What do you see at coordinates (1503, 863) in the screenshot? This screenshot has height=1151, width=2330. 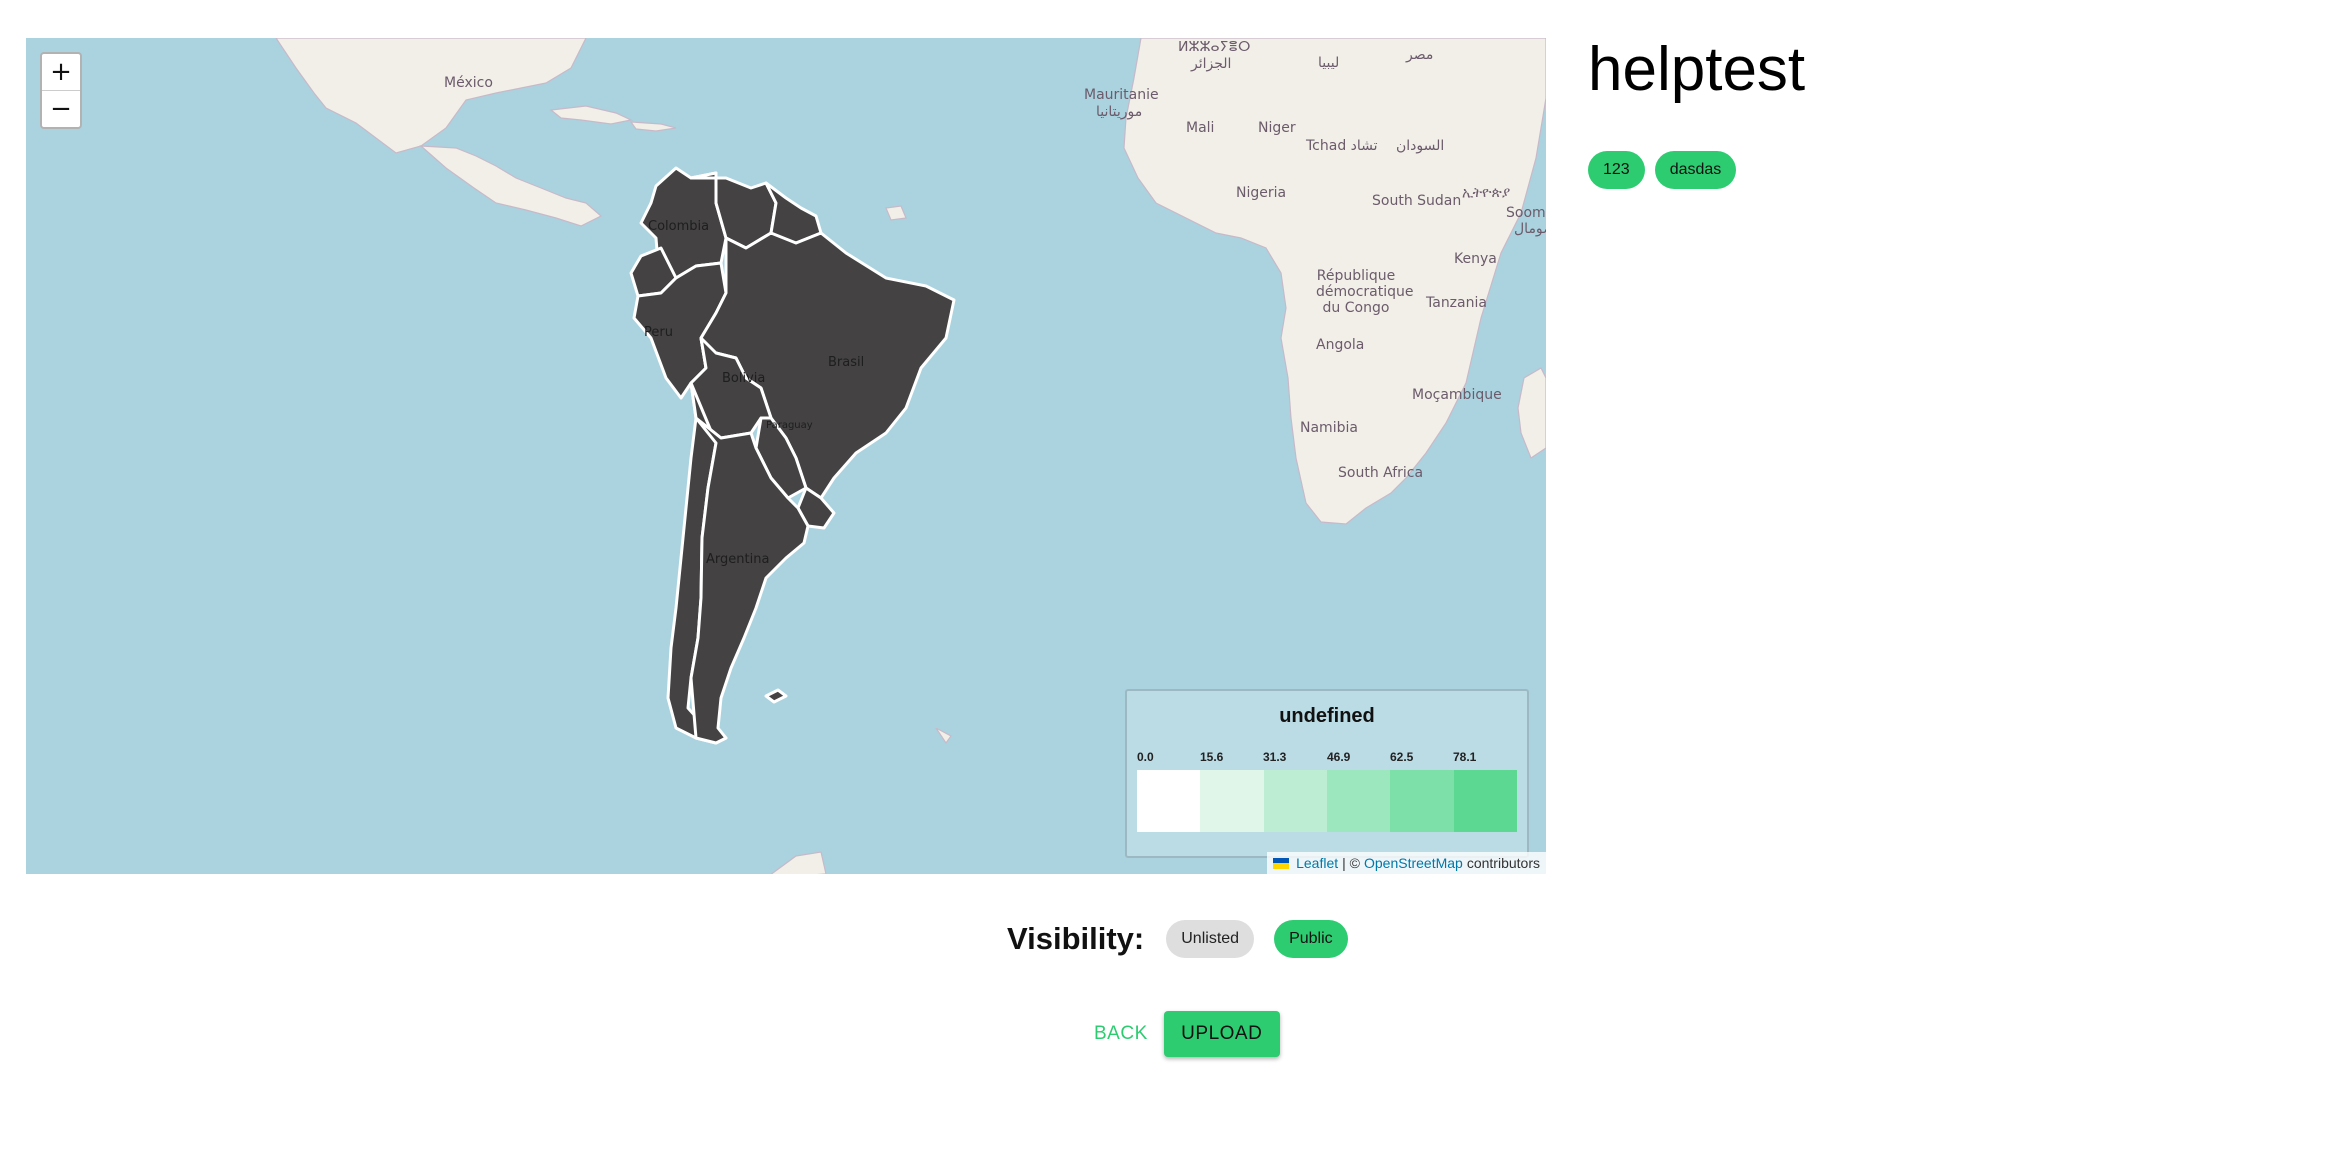 I see `attribution-contributors: contributors` at bounding box center [1503, 863].